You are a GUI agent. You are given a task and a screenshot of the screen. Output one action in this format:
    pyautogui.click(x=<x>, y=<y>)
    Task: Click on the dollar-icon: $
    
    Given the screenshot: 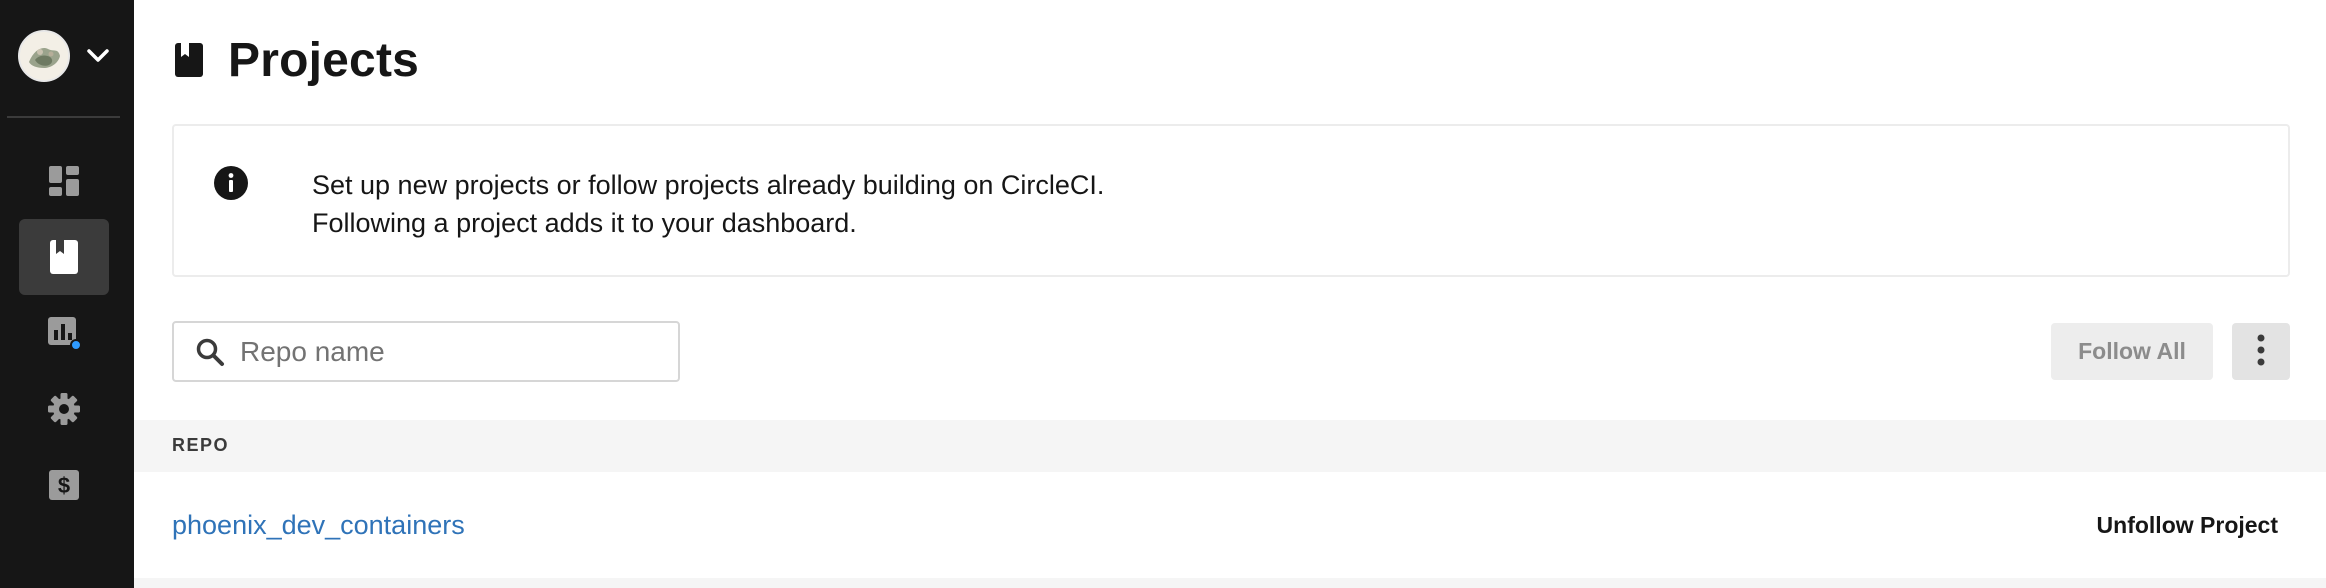 What is the action you would take?
    pyautogui.click(x=64, y=485)
    